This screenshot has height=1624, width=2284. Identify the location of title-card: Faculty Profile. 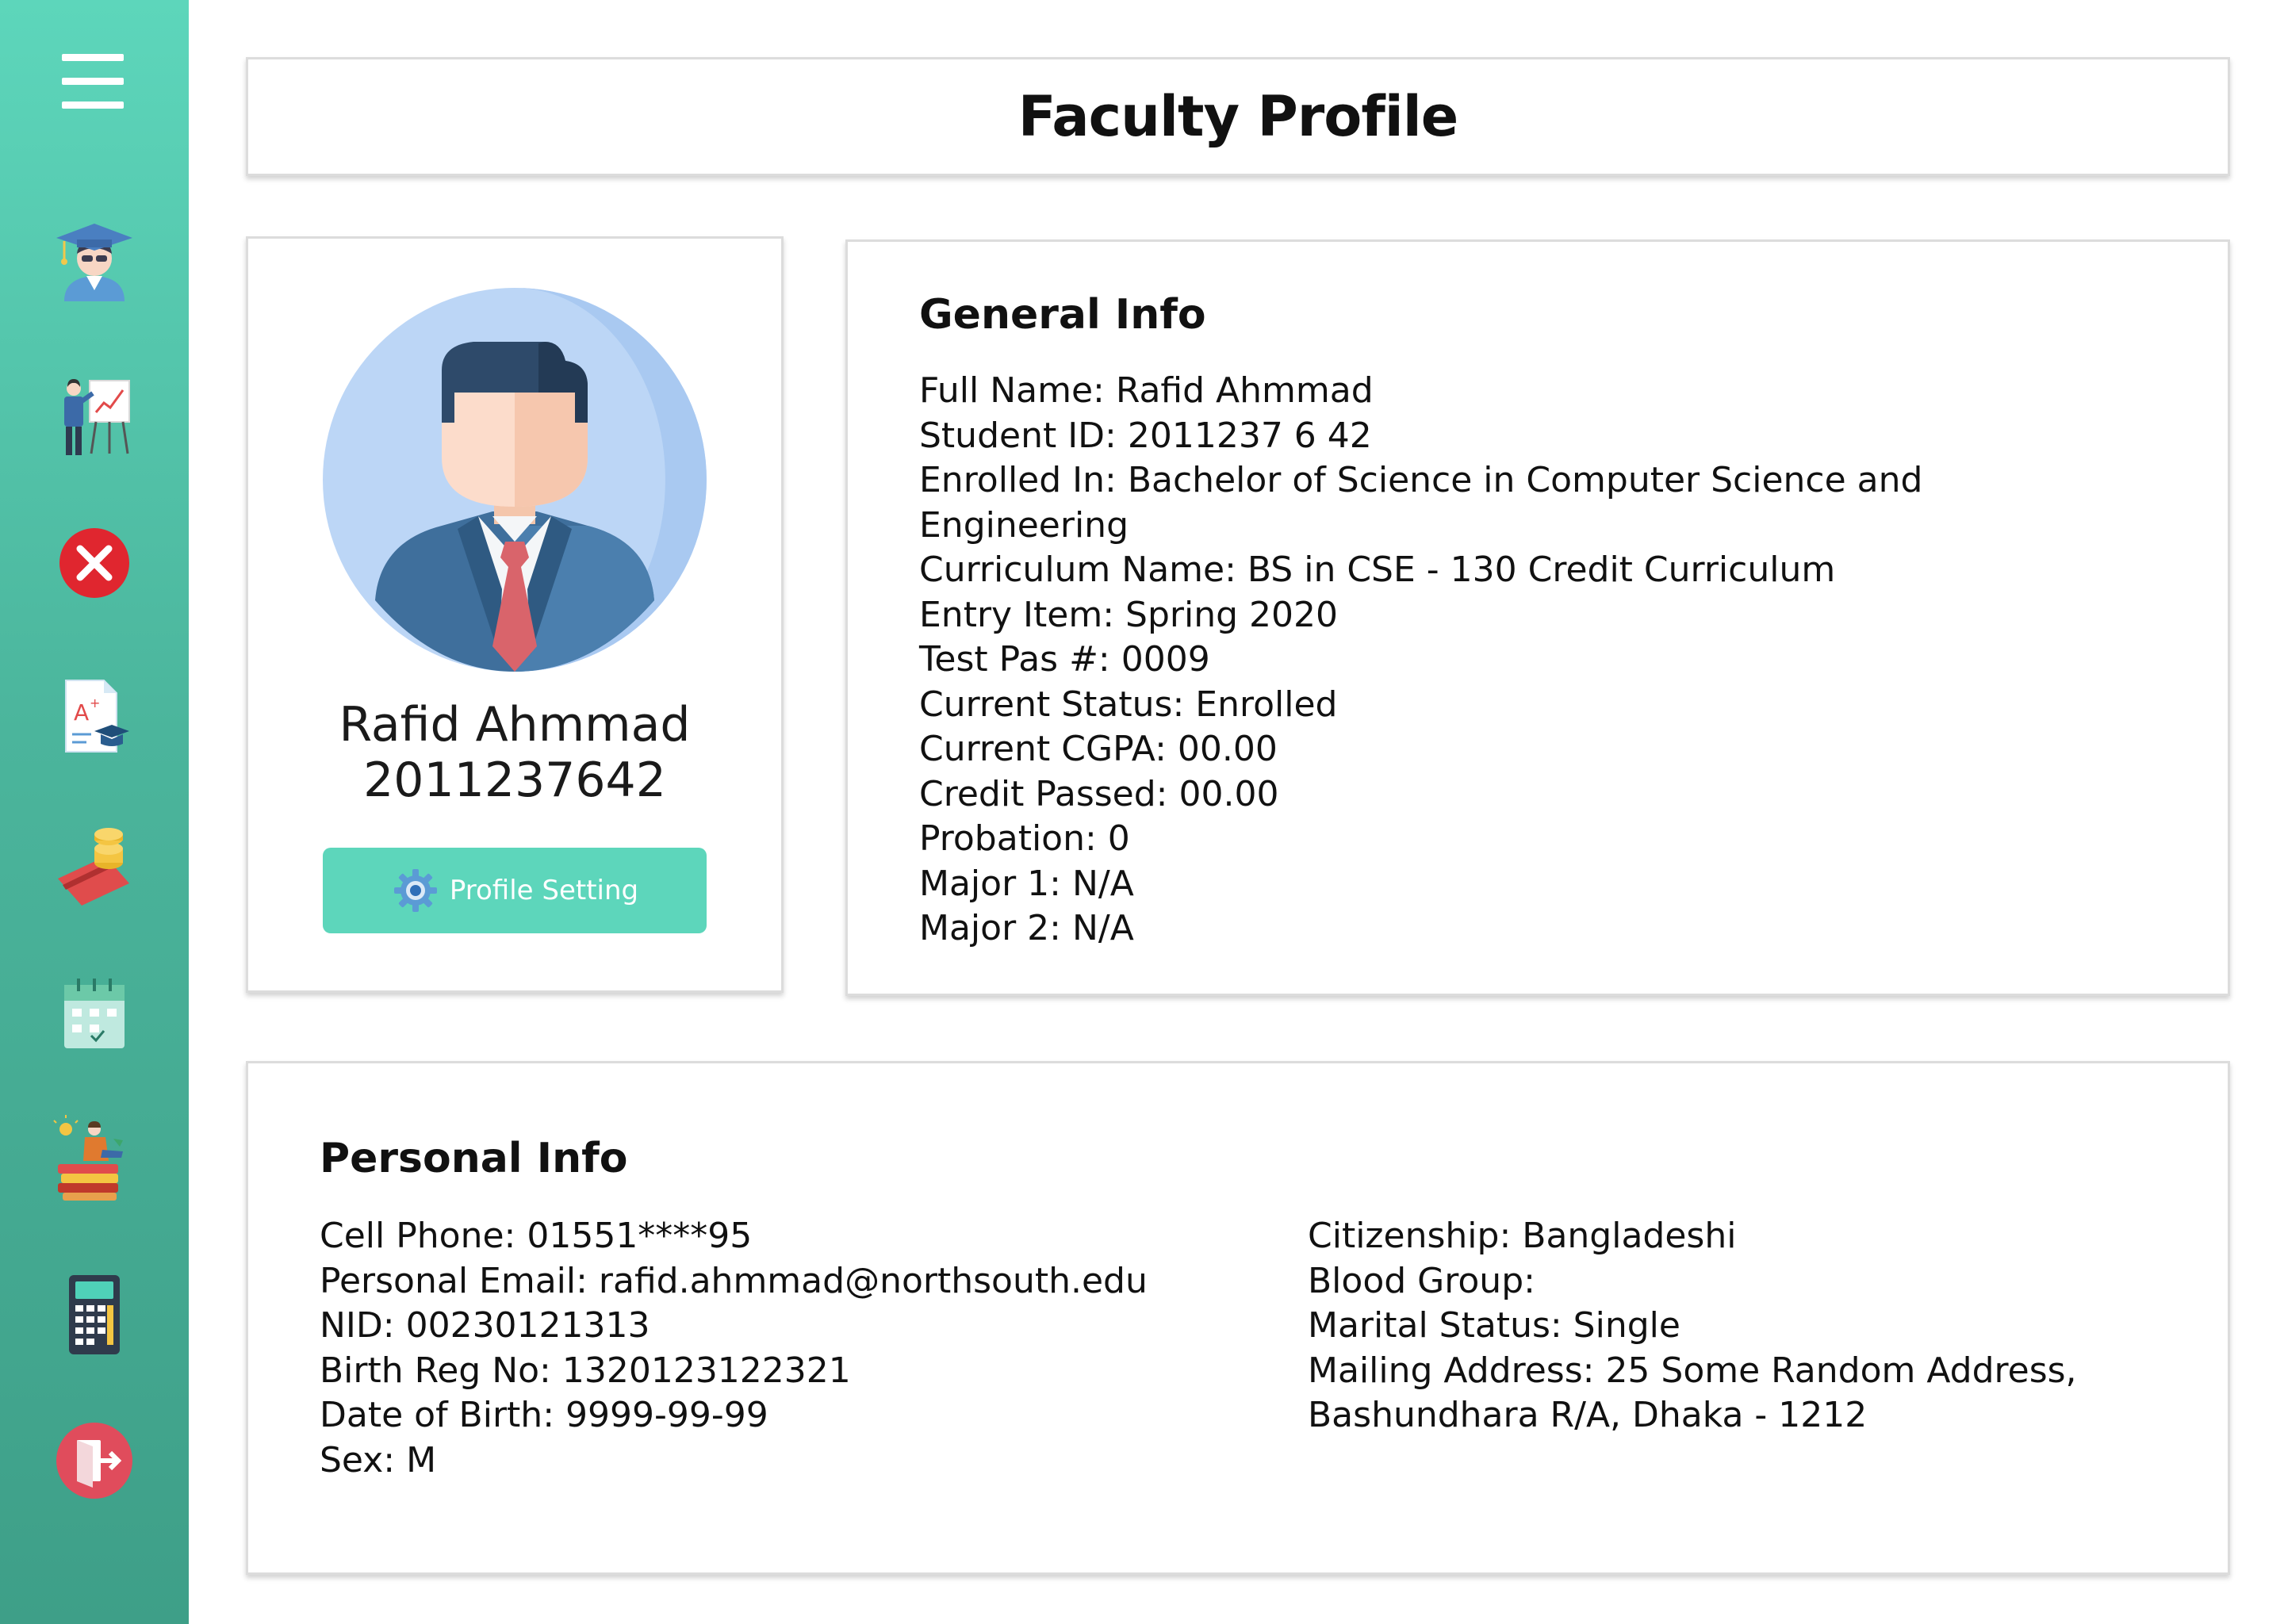
(1238, 116).